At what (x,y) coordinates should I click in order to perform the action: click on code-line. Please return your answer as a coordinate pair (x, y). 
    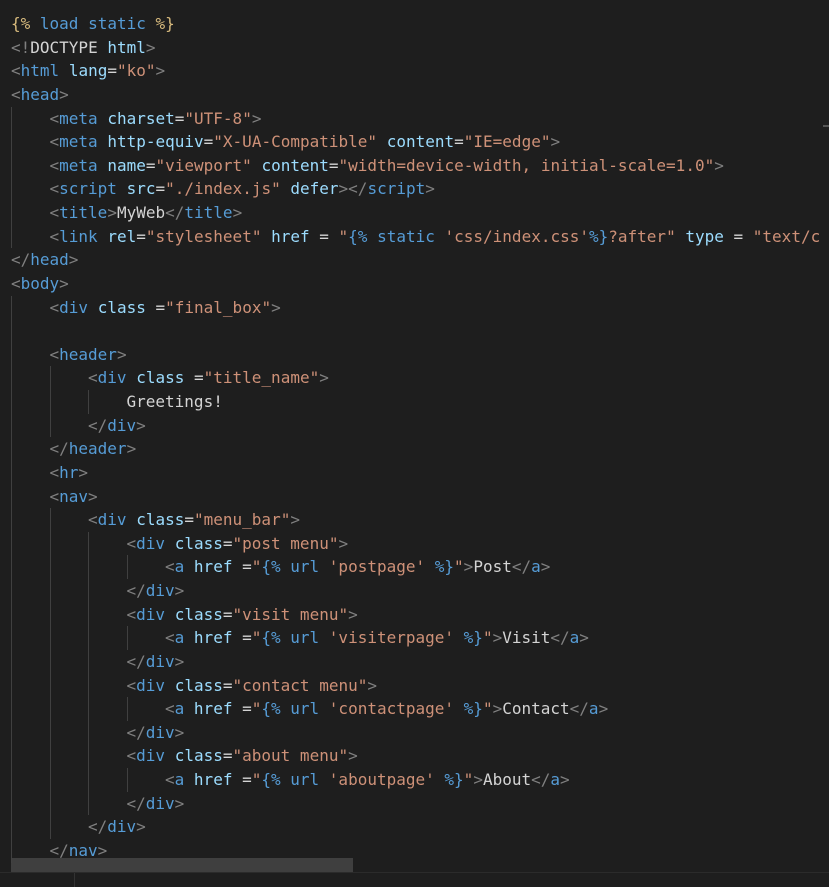
    Looking at the image, I should click on (420, 331).